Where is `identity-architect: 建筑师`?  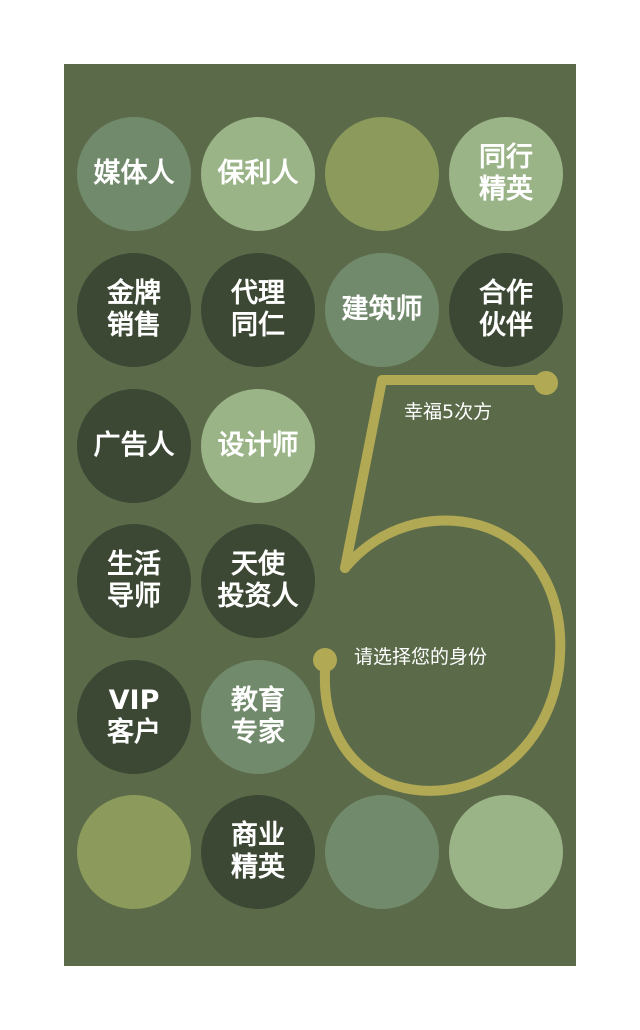
identity-architect: 建筑师 is located at coordinates (382, 310).